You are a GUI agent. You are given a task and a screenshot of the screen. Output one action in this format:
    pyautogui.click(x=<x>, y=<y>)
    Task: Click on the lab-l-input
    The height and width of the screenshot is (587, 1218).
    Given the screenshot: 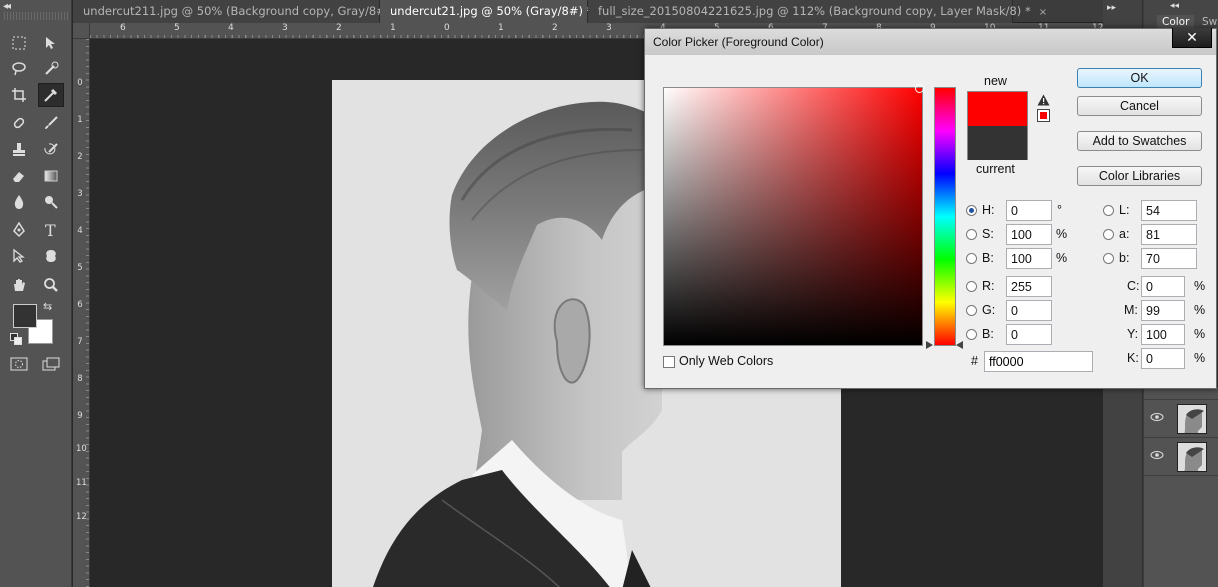 What is the action you would take?
    pyautogui.click(x=1169, y=210)
    